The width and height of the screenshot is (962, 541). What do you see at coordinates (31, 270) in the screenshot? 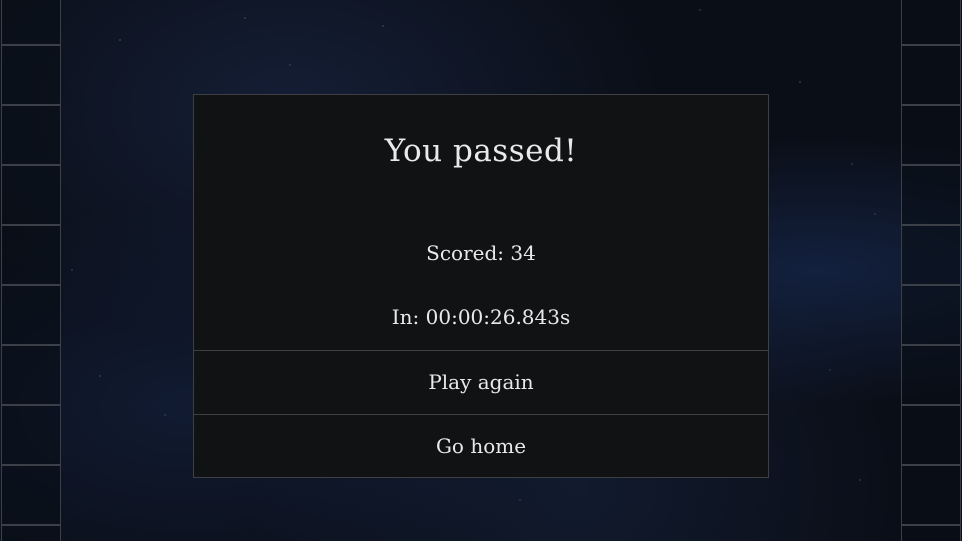
I see `left-column-grid` at bounding box center [31, 270].